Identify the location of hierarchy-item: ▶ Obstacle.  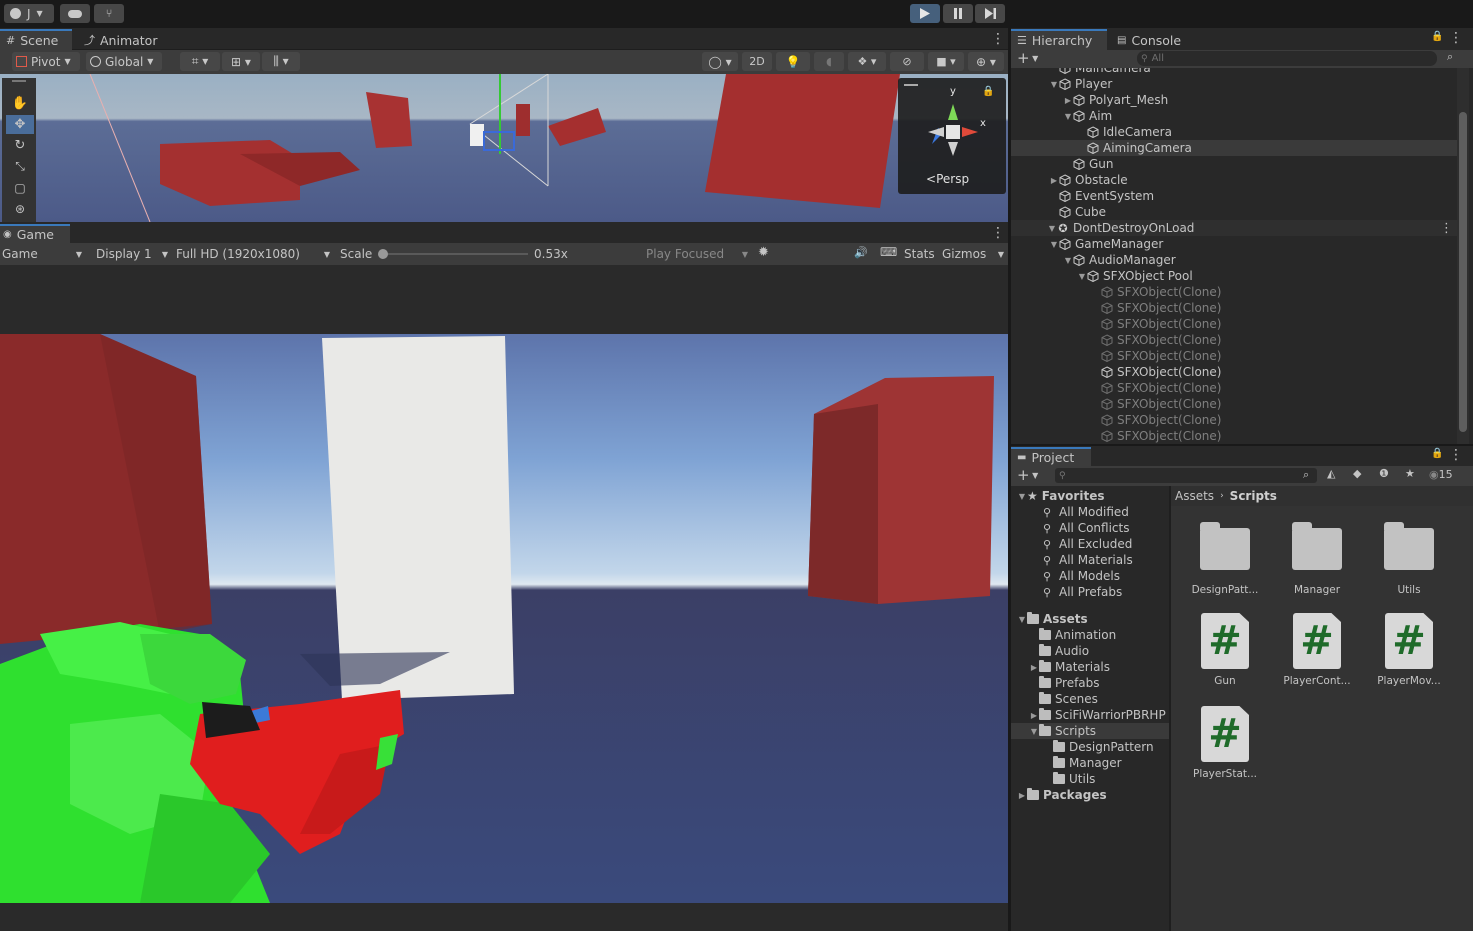
(1235, 180).